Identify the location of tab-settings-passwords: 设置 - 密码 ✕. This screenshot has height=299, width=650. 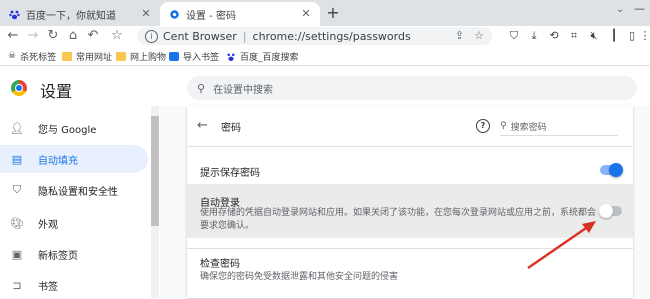
(240, 14).